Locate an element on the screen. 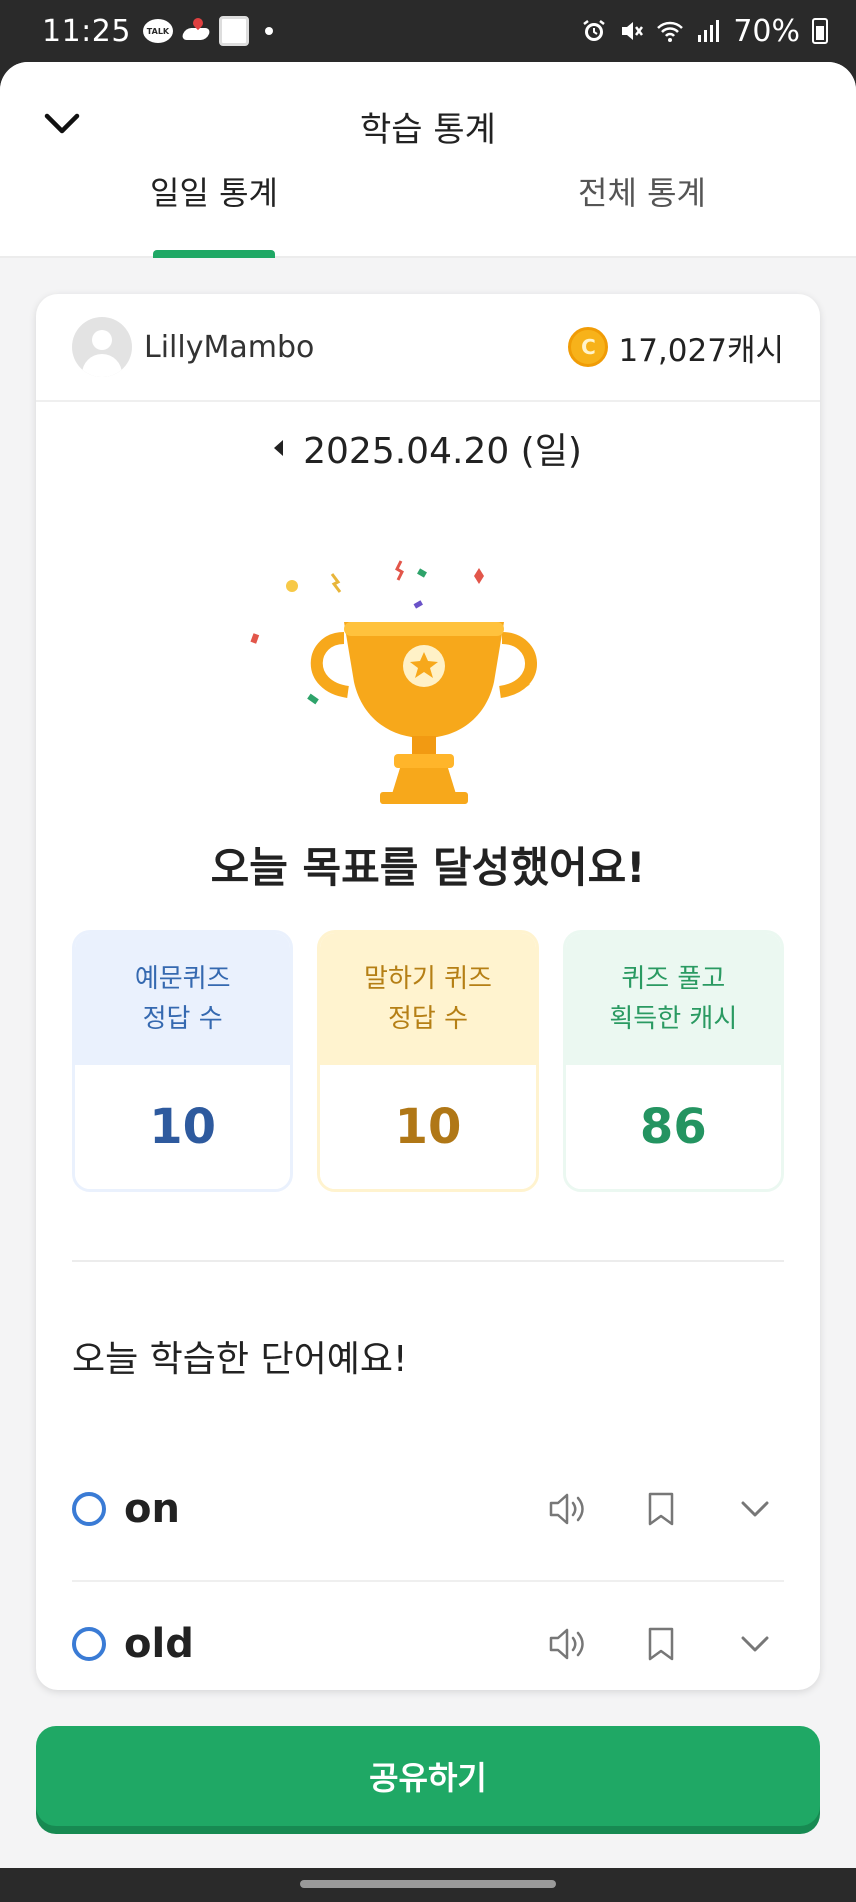  page-title: 학습 통계 is located at coordinates (428, 130).